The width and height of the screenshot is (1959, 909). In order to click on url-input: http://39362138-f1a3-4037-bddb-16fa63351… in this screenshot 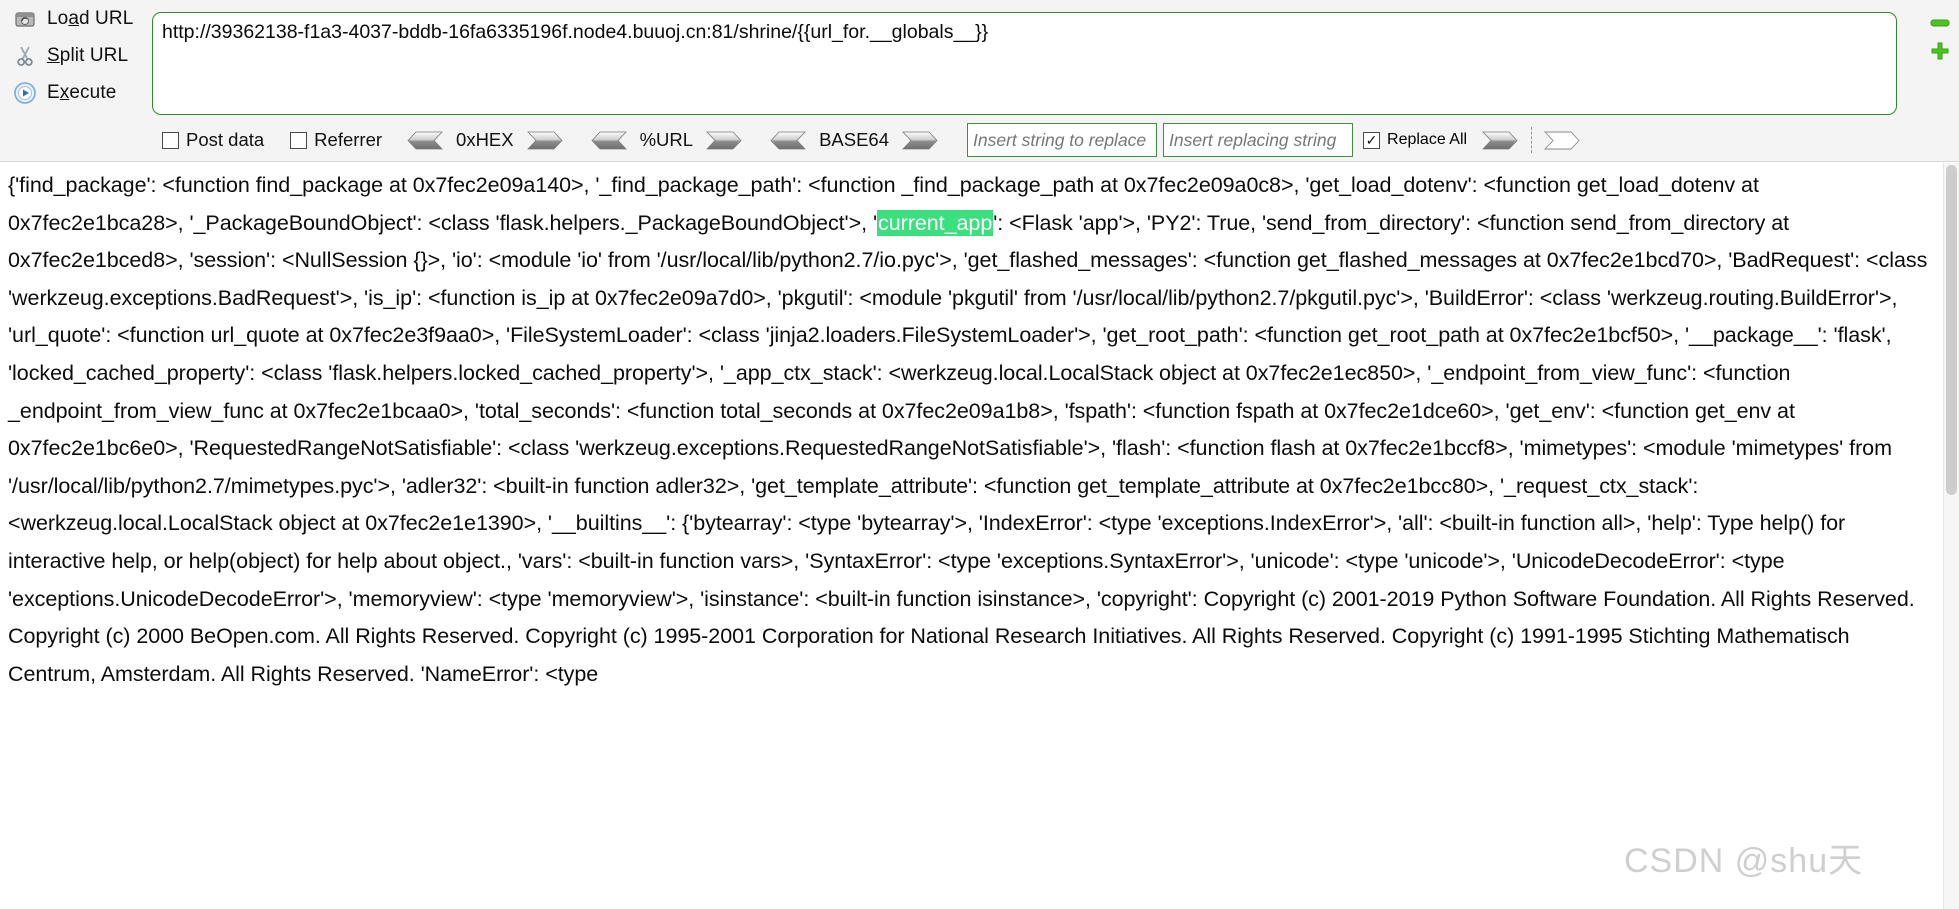, I will do `click(1024, 63)`.